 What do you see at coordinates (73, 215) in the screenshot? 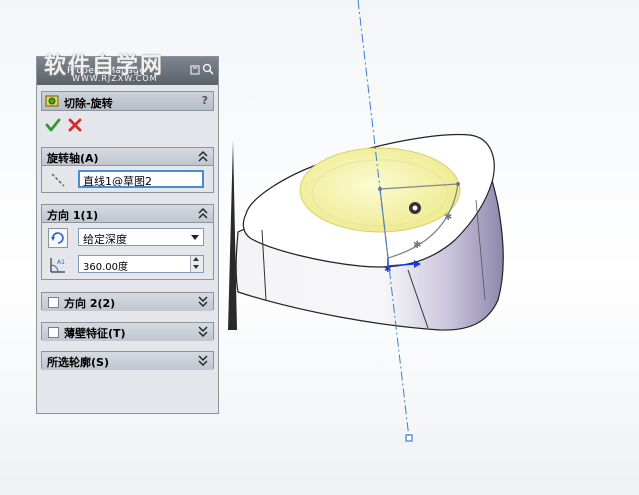
I see `direction1-group-title: 方向 1(1)` at bounding box center [73, 215].